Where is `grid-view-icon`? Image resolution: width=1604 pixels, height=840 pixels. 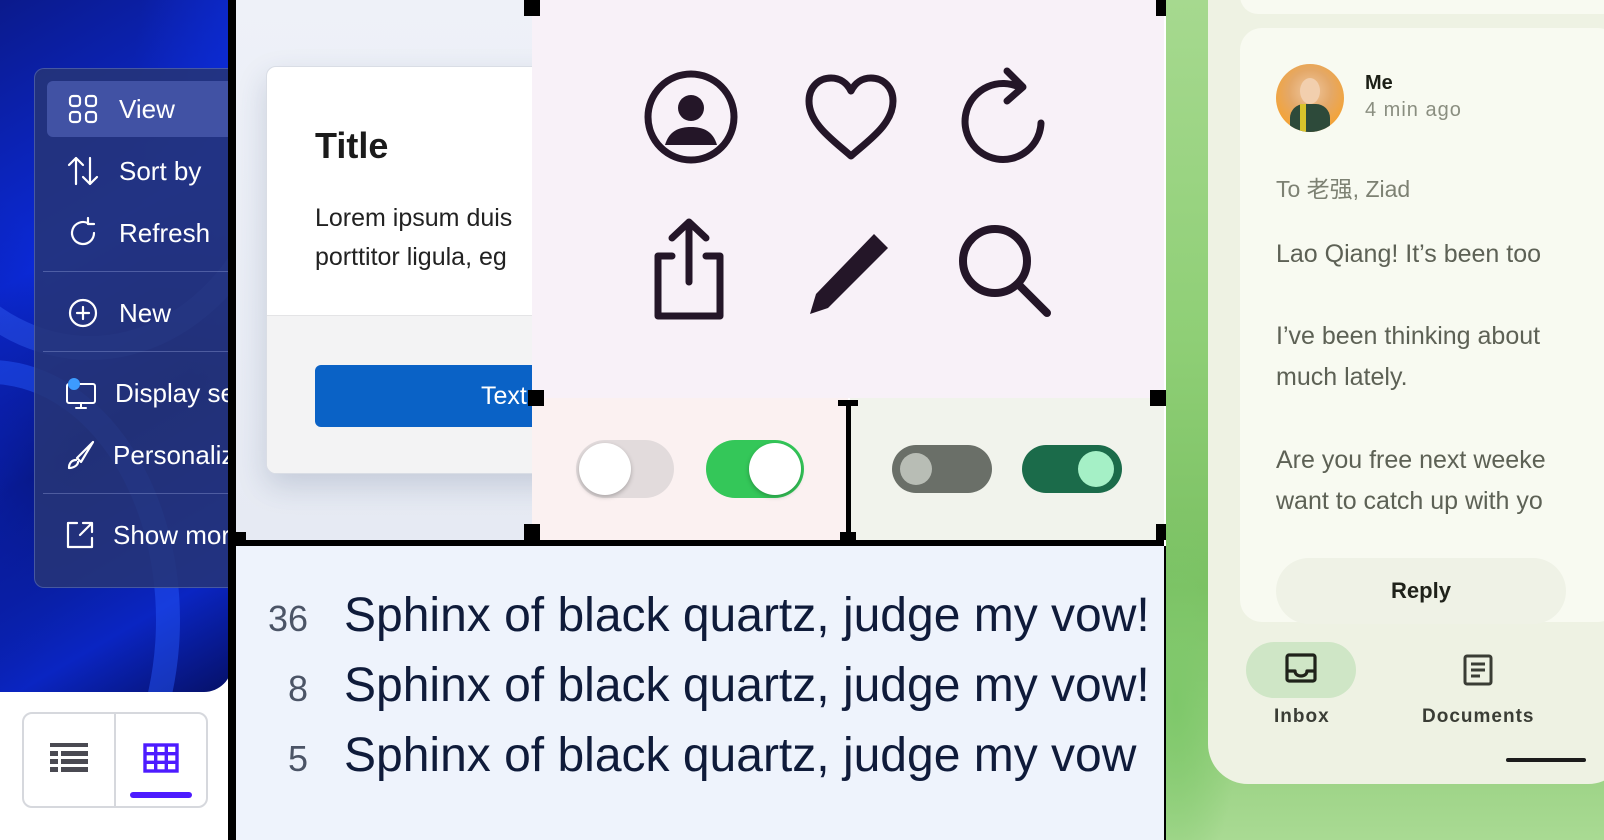 grid-view-icon is located at coordinates (161, 760).